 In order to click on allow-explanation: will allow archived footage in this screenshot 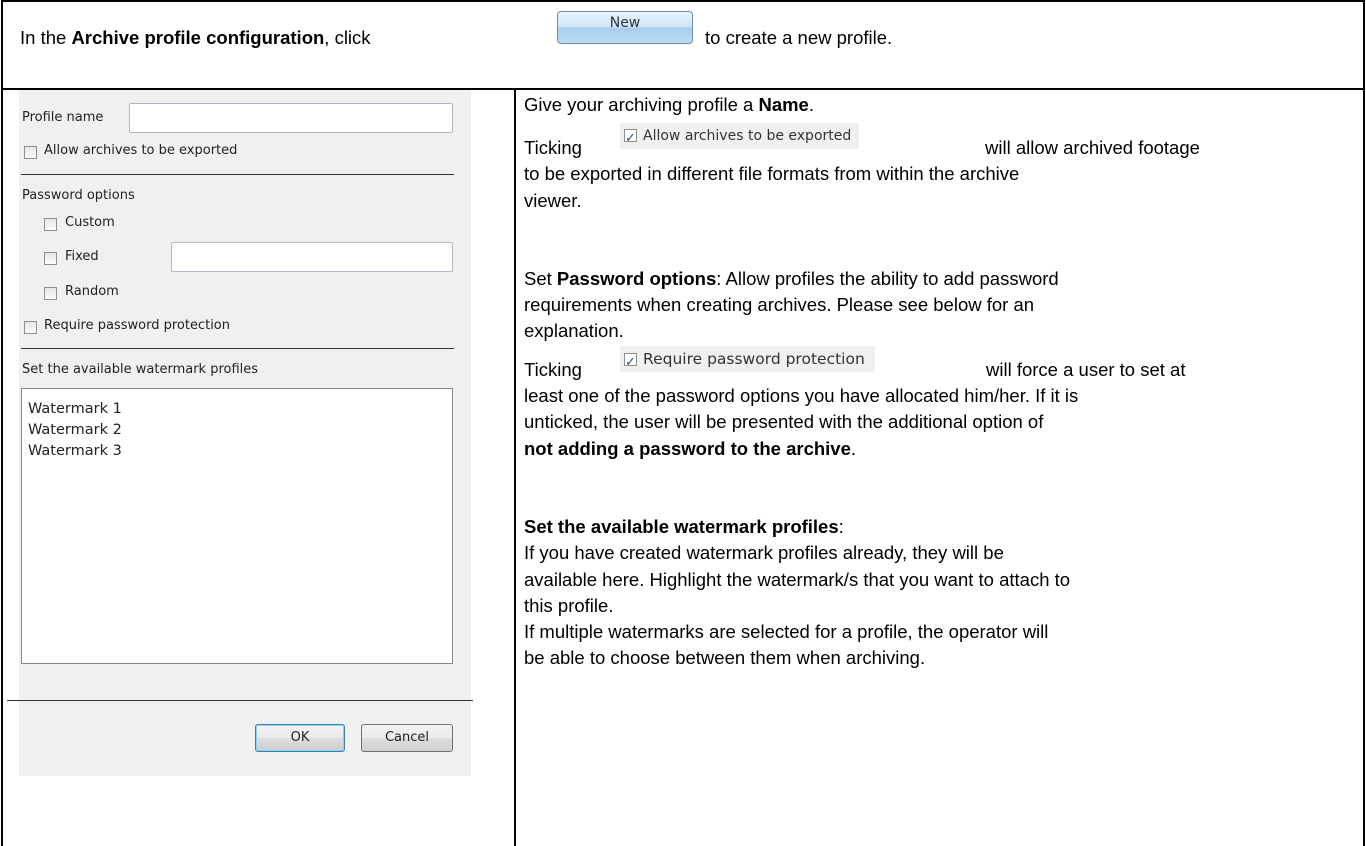, I will do `click(1092, 147)`.